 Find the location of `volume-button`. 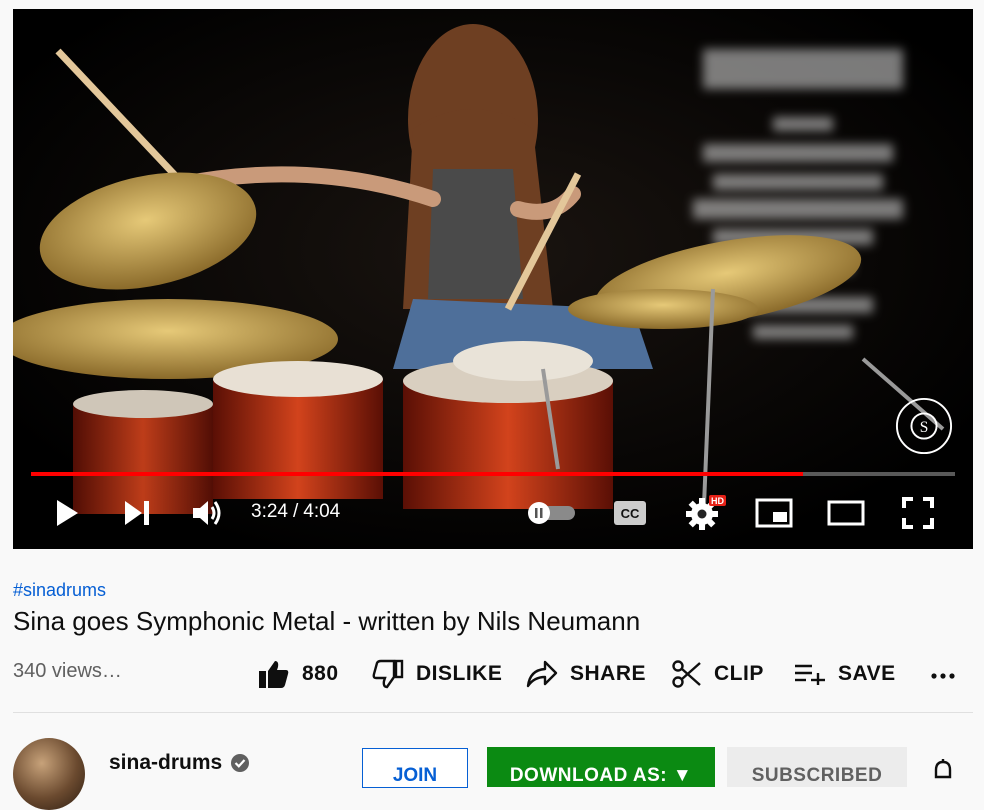

volume-button is located at coordinates (207, 513).